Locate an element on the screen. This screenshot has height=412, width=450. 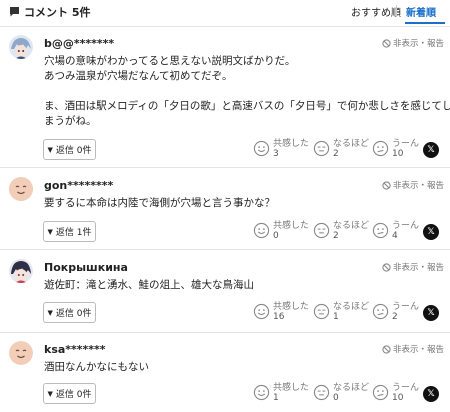
hmm-count: 4 is located at coordinates (395, 236).